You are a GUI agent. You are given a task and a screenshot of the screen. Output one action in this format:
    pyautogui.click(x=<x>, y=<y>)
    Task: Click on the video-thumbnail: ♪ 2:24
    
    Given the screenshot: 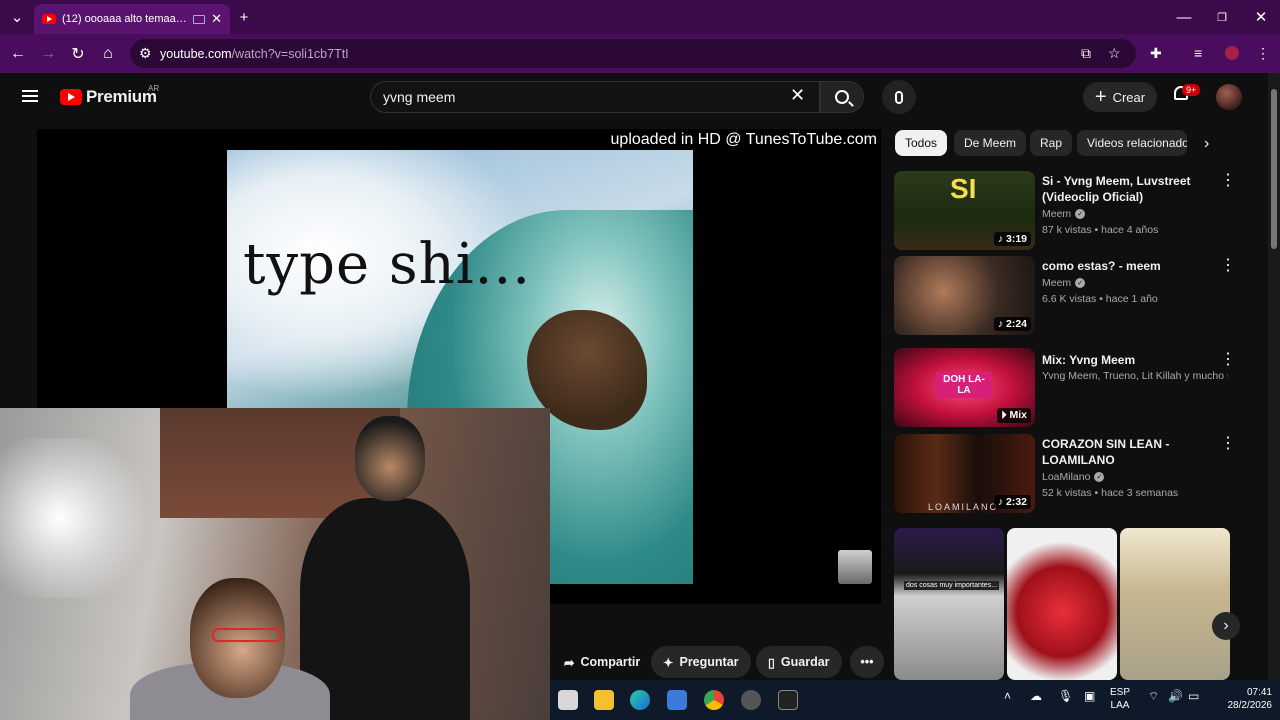 What is the action you would take?
    pyautogui.click(x=964, y=295)
    